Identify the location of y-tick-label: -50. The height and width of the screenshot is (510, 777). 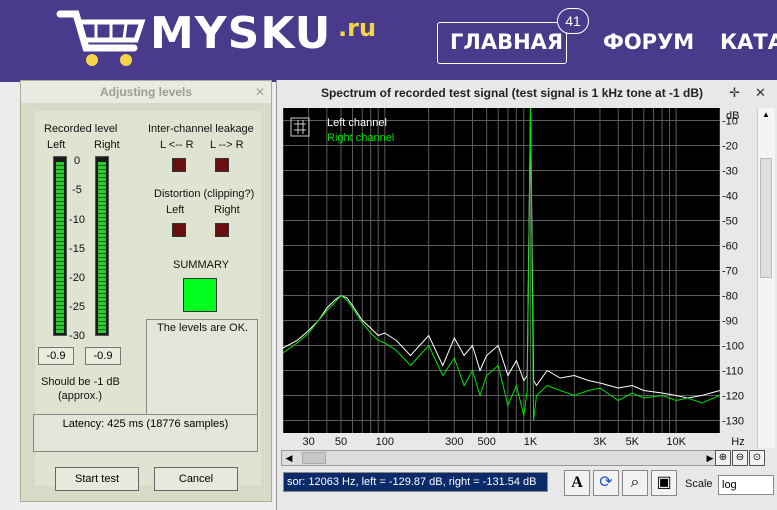
(730, 222).